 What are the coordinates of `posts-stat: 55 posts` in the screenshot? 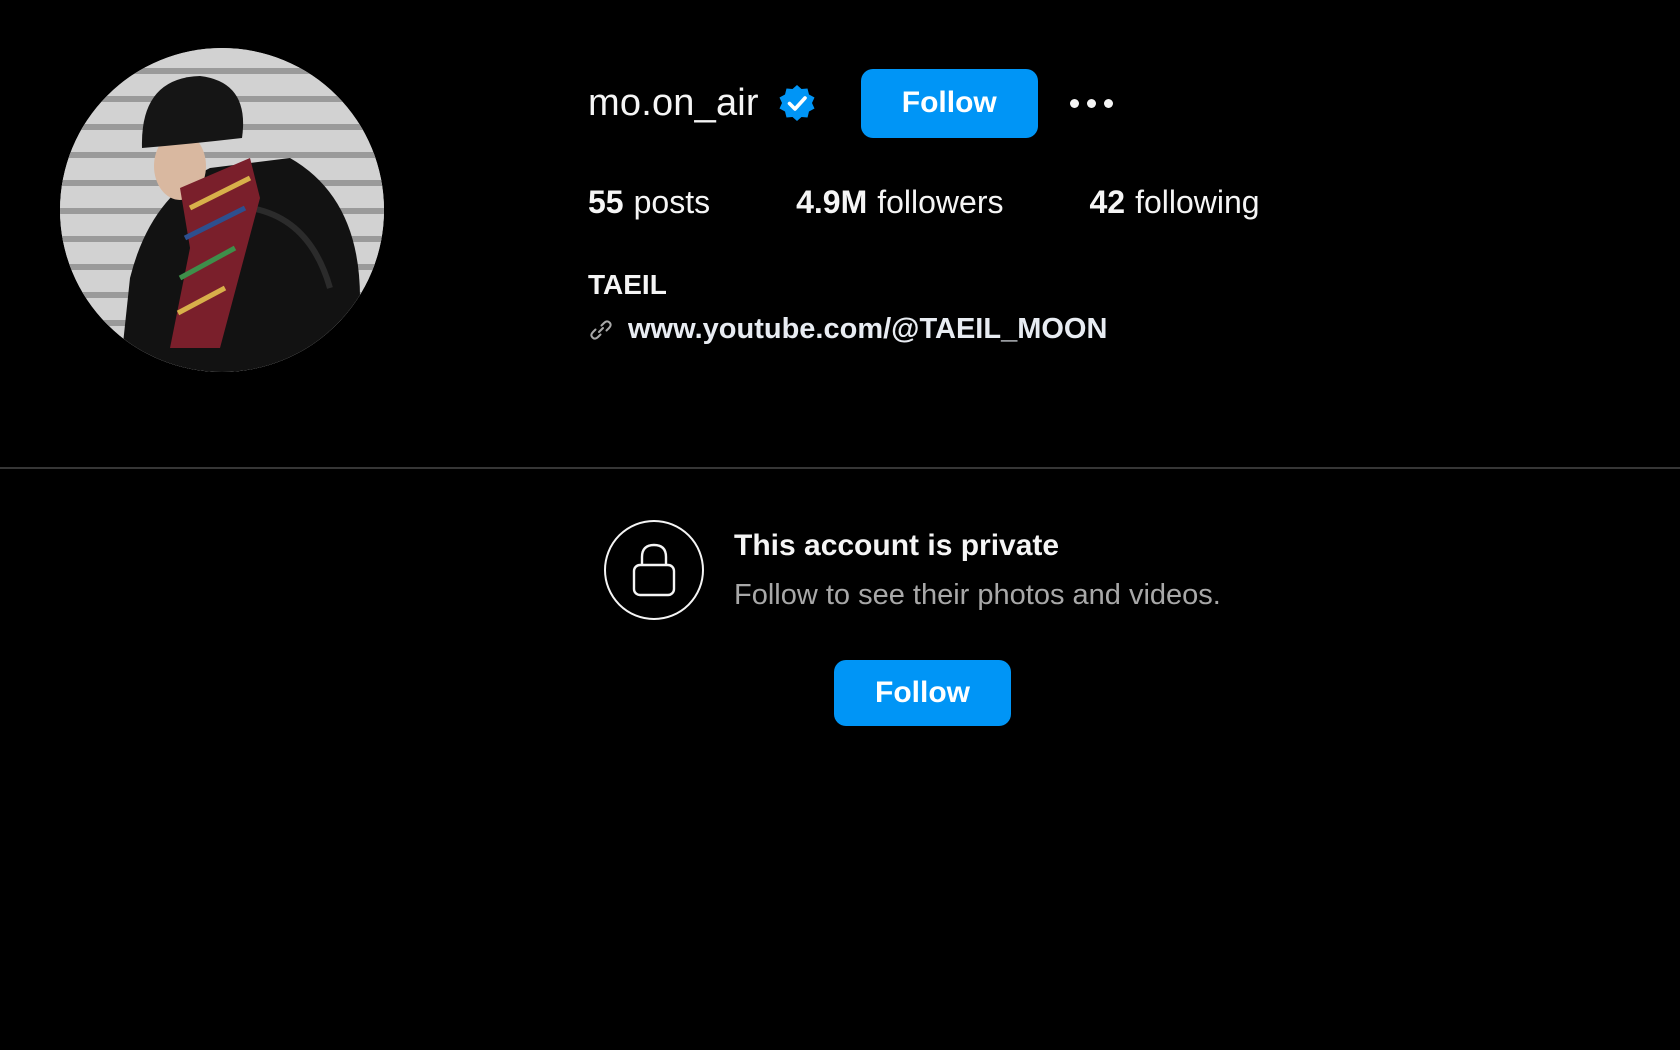 It's located at (649, 202).